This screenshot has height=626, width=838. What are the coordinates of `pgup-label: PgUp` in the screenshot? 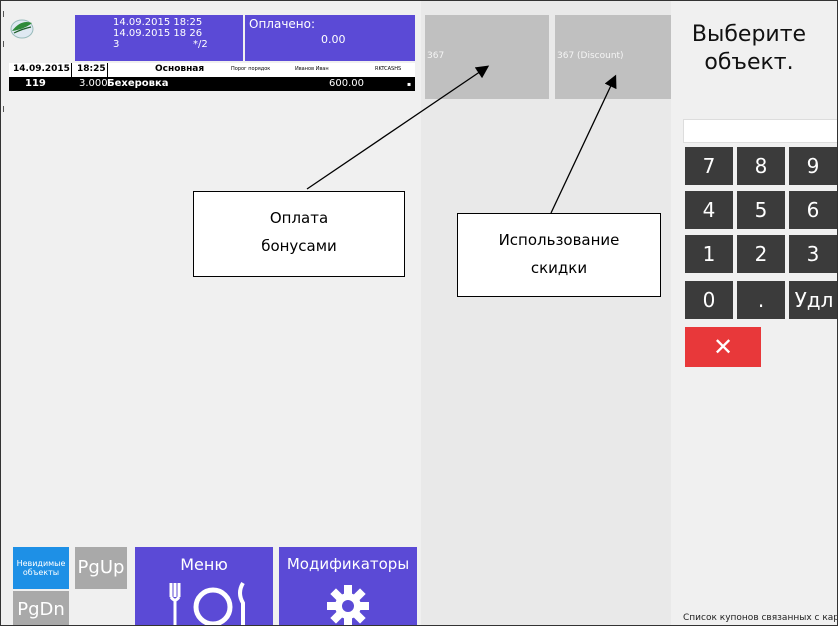 It's located at (101, 567).